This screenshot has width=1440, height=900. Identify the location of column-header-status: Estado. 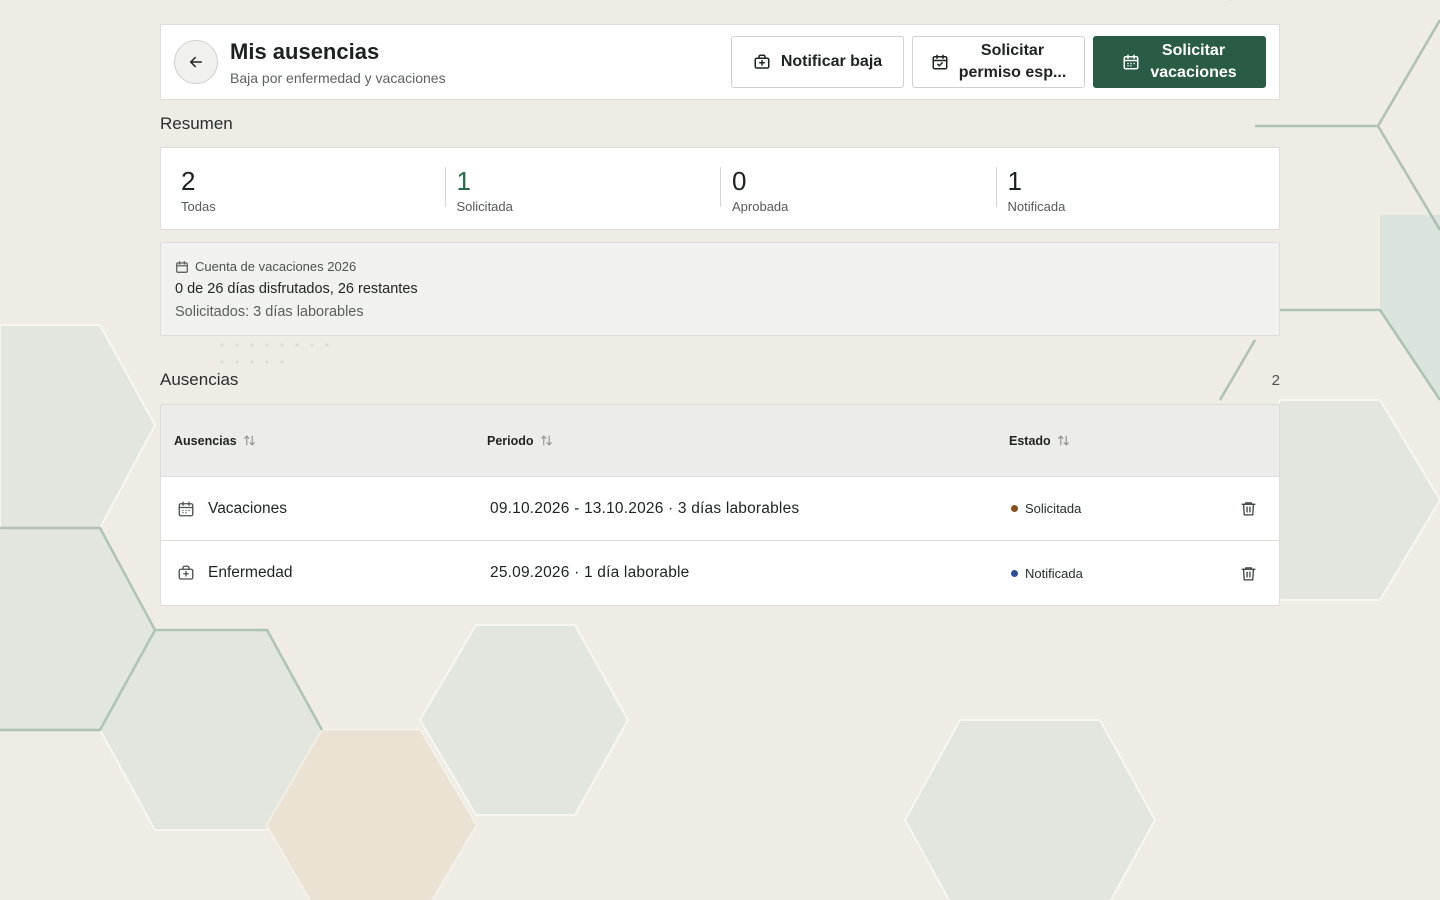
(1039, 441).